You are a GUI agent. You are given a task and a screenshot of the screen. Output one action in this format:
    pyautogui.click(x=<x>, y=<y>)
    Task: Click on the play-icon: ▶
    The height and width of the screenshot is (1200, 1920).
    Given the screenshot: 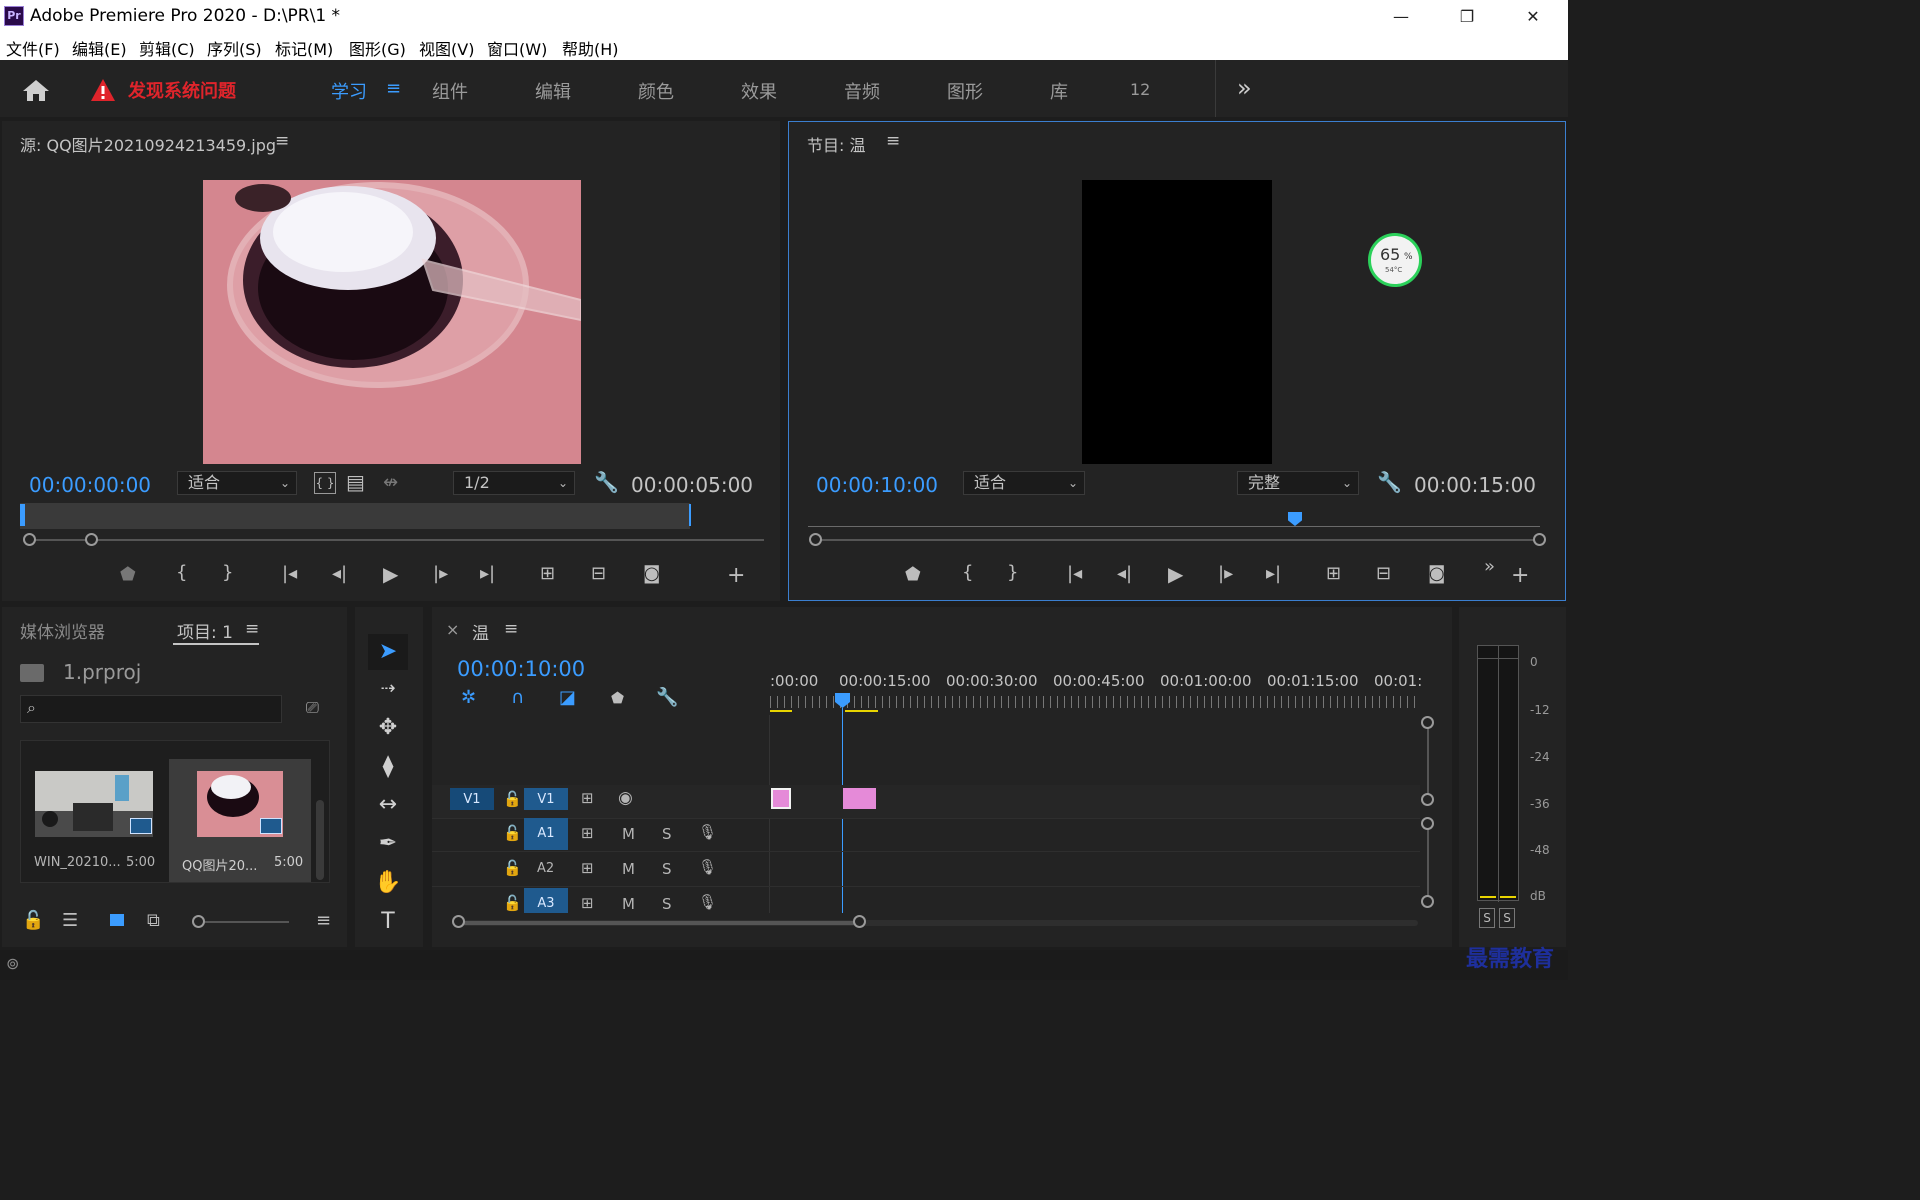 What is the action you would take?
    pyautogui.click(x=390, y=574)
    